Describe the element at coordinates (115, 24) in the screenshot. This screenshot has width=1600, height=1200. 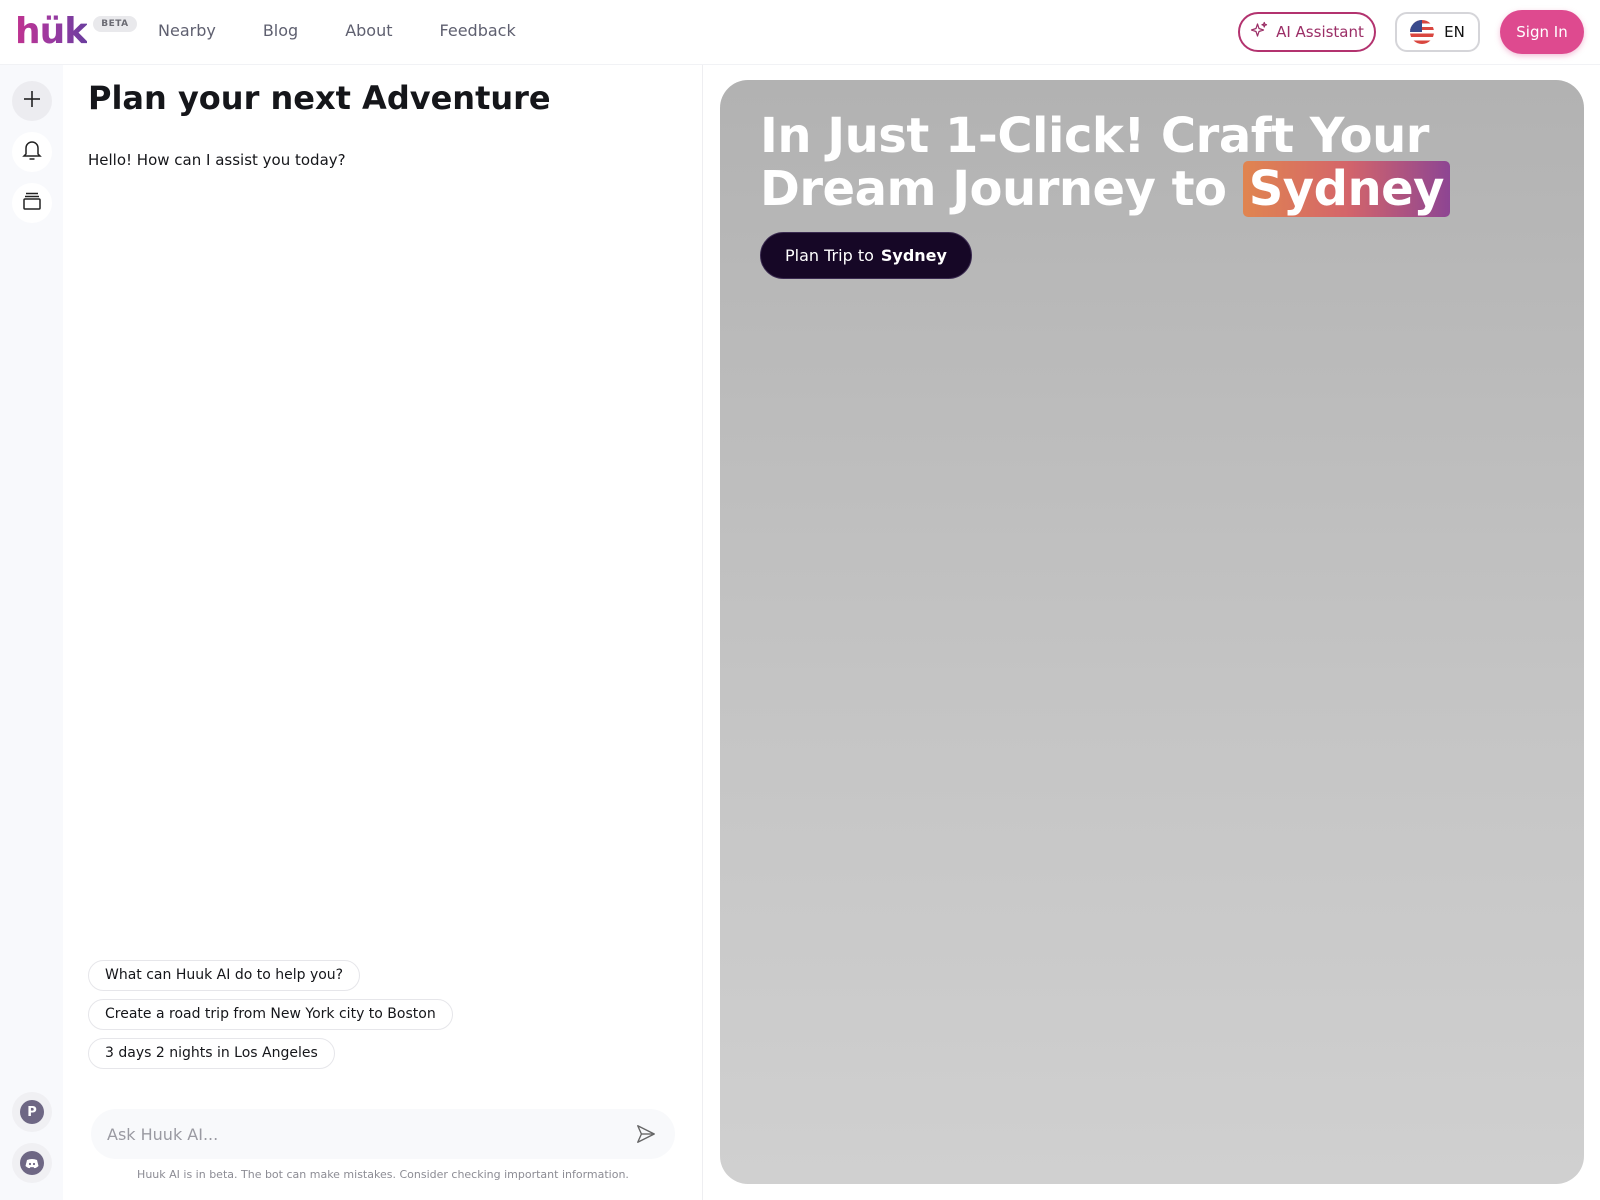
I see `beta-badge: BETA` at that location.